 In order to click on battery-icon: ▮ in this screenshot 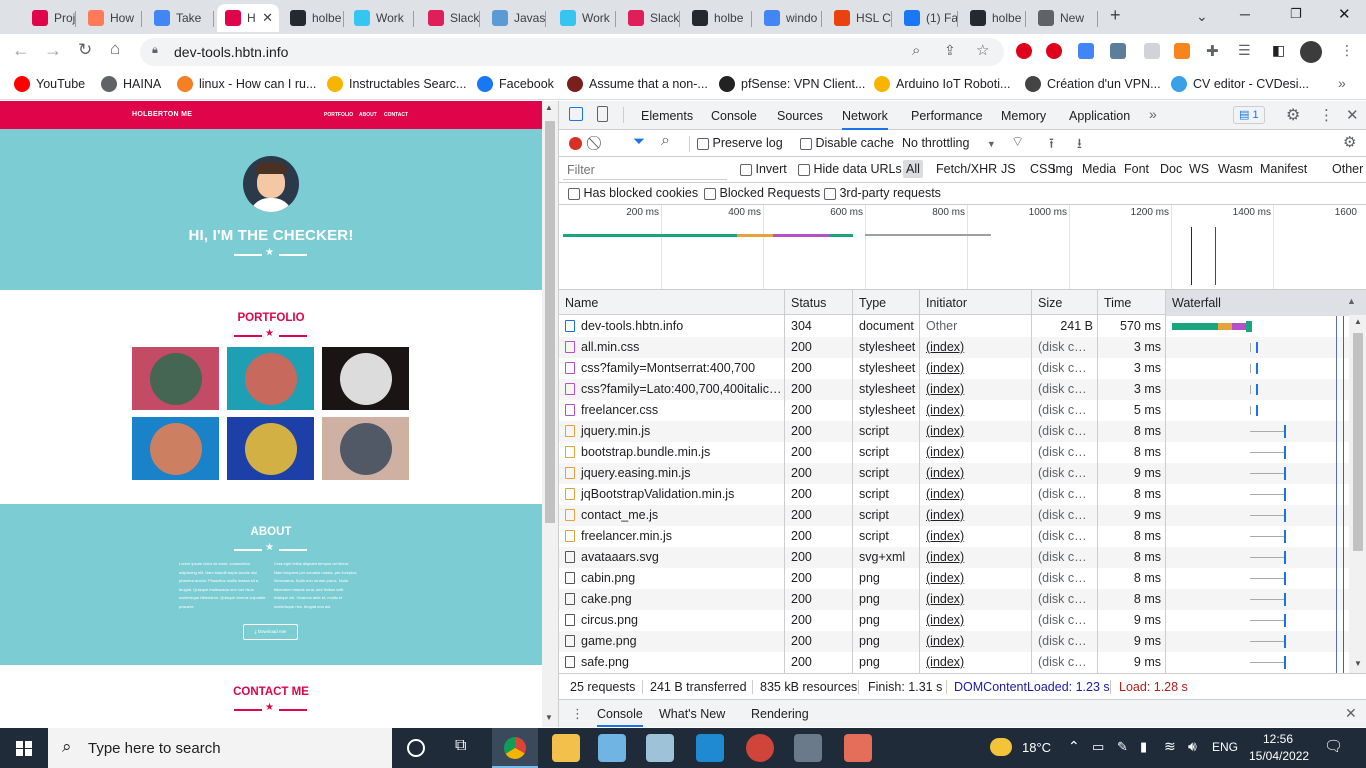, I will do `click(1143, 747)`.